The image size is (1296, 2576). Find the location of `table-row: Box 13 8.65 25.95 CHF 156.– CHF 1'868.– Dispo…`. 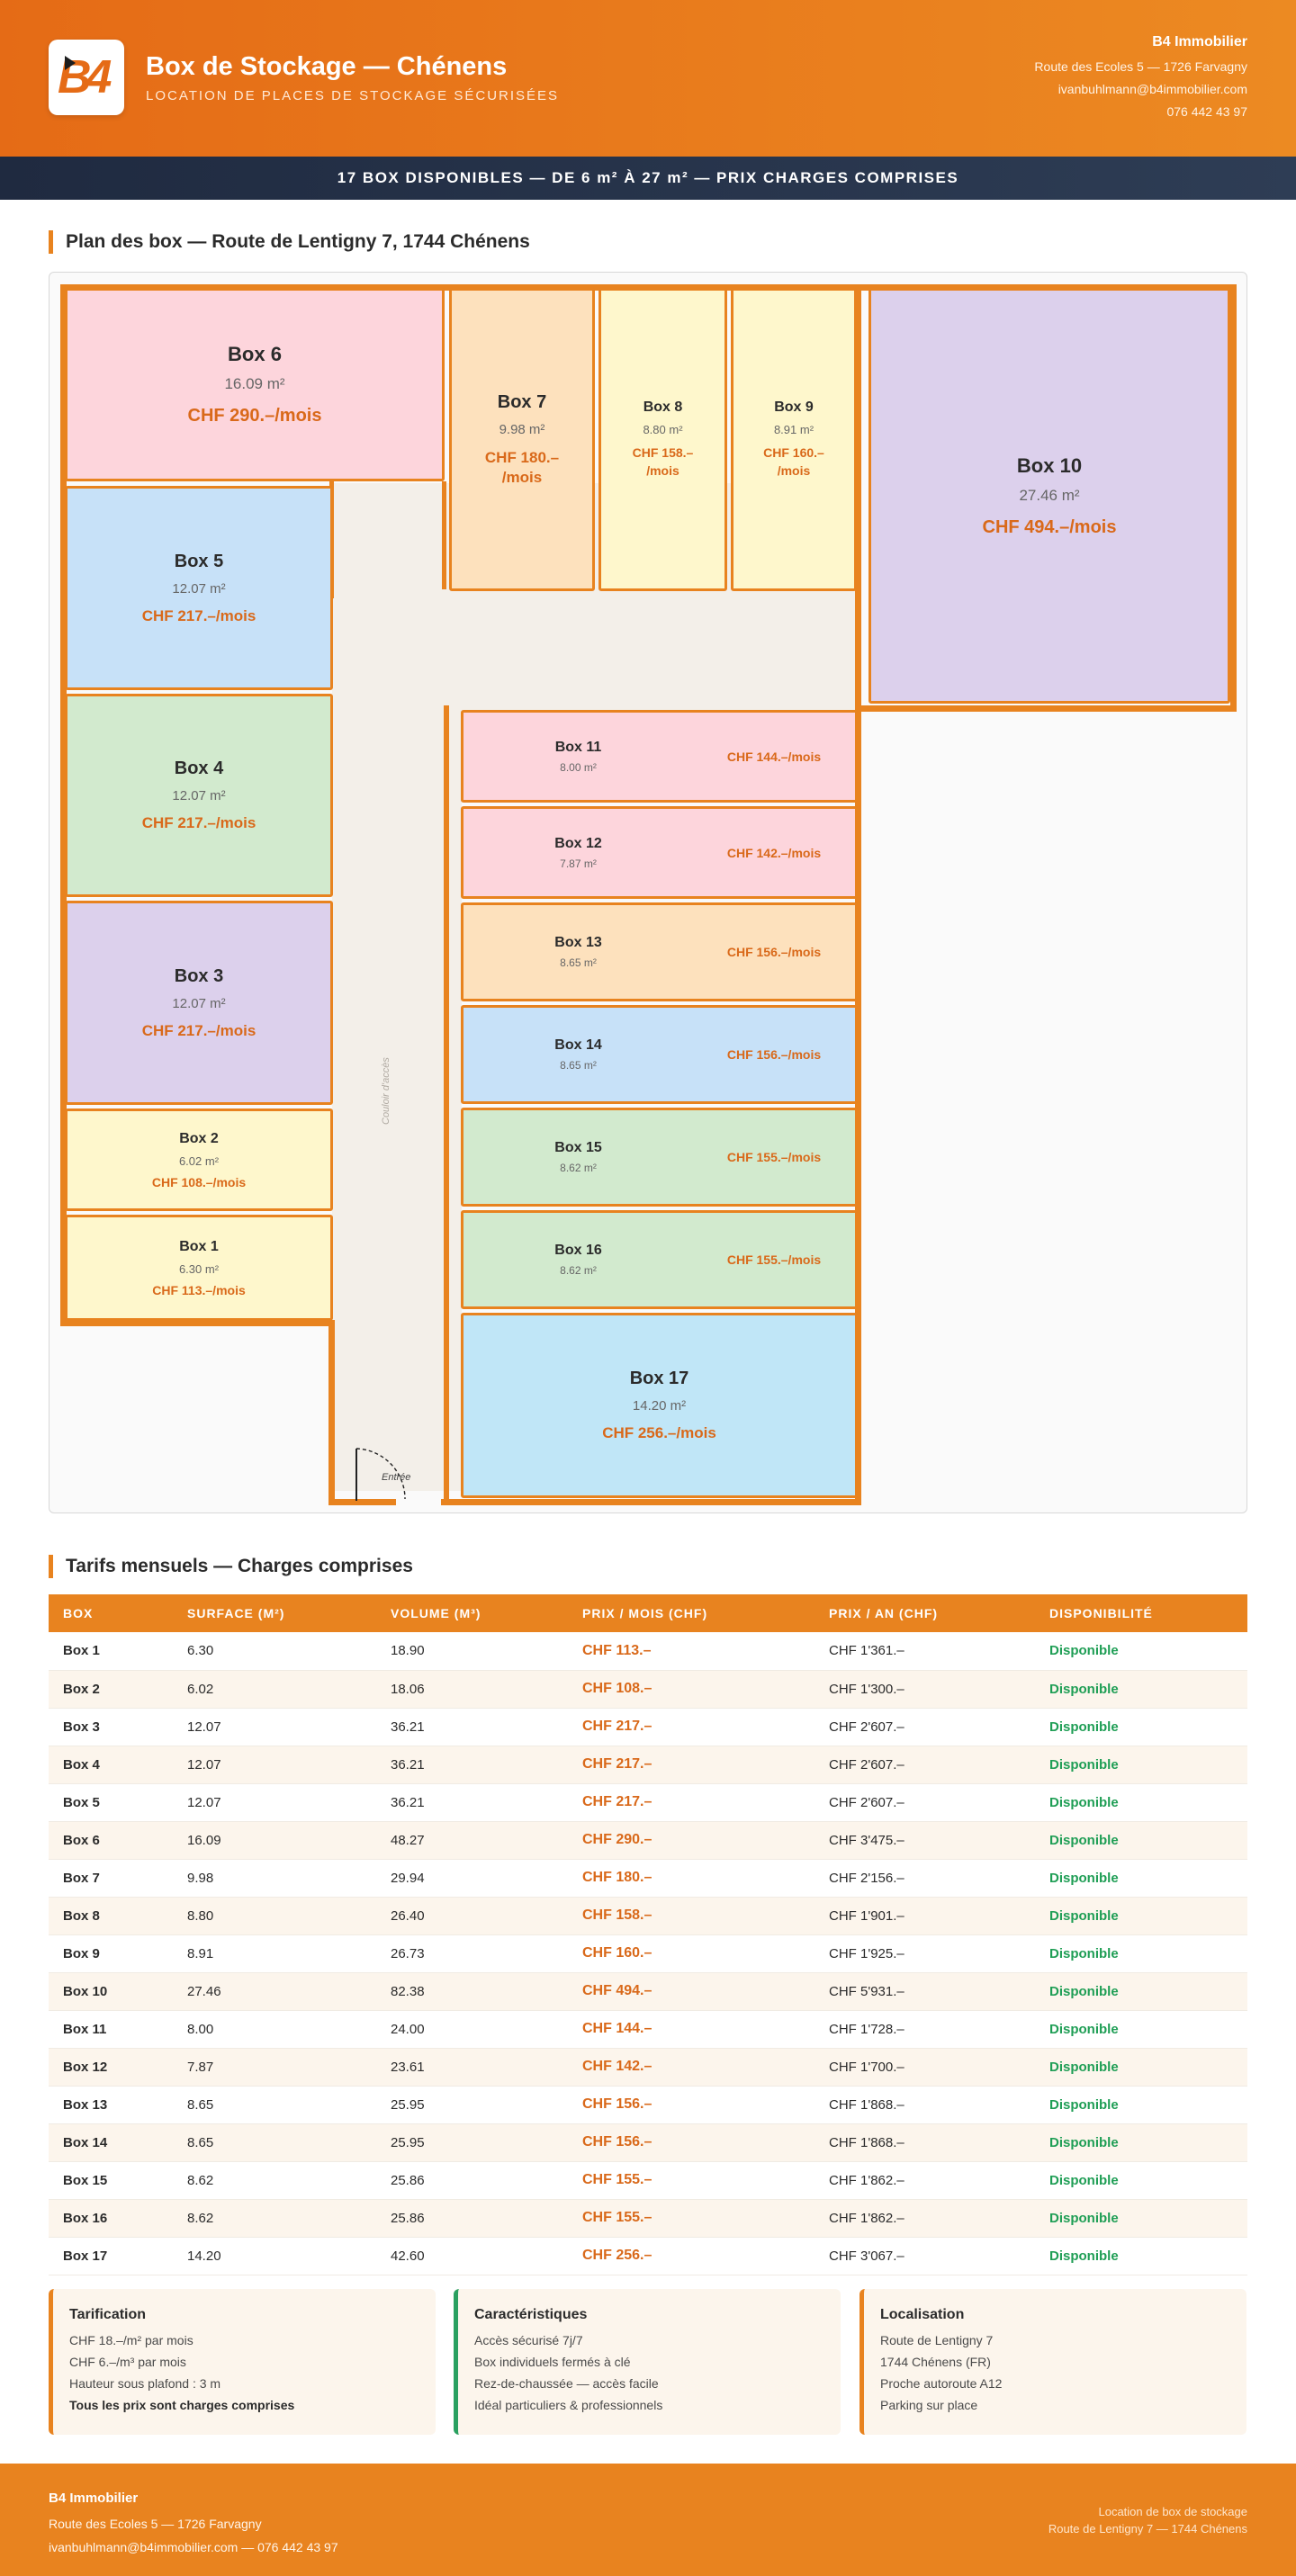

table-row: Box 13 8.65 25.95 CHF 156.– CHF 1'868.– Dispo… is located at coordinates (648, 2105).